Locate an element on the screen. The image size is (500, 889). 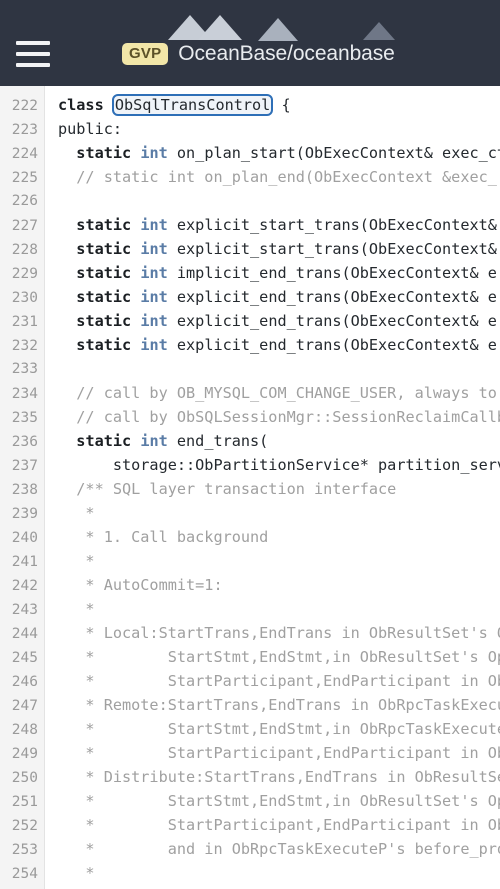
code-line: 255 * is located at coordinates (250, 887).